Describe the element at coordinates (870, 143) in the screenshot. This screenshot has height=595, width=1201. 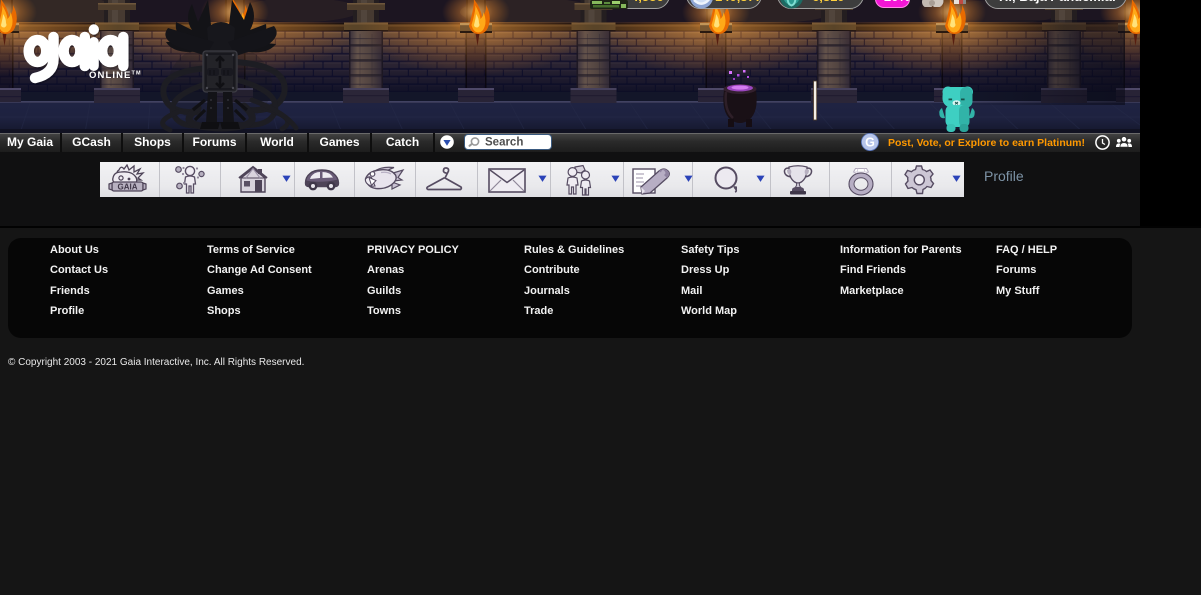
I see `svg-text: G` at that location.